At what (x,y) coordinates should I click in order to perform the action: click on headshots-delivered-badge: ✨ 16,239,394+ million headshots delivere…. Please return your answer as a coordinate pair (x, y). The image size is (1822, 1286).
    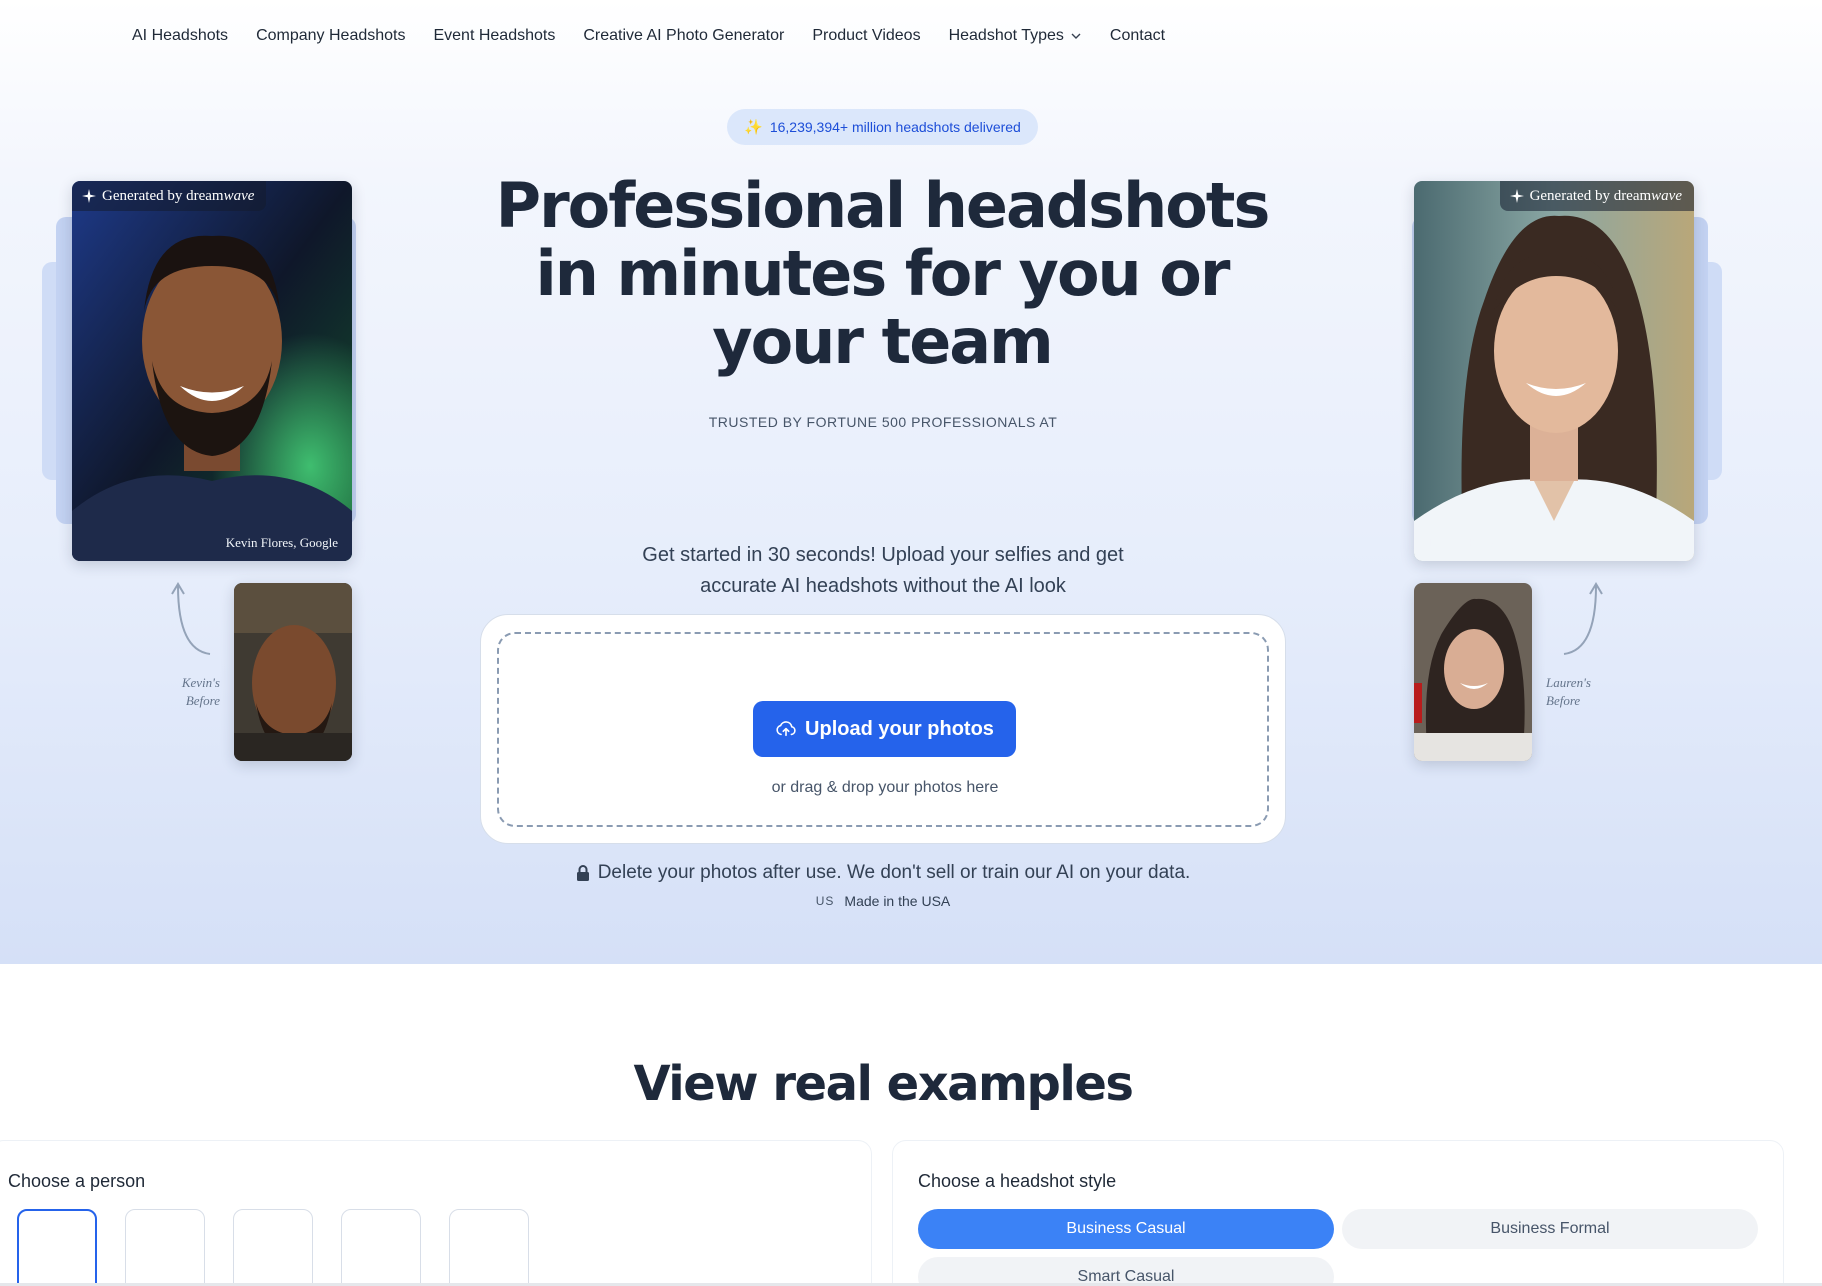
    Looking at the image, I should click on (882, 127).